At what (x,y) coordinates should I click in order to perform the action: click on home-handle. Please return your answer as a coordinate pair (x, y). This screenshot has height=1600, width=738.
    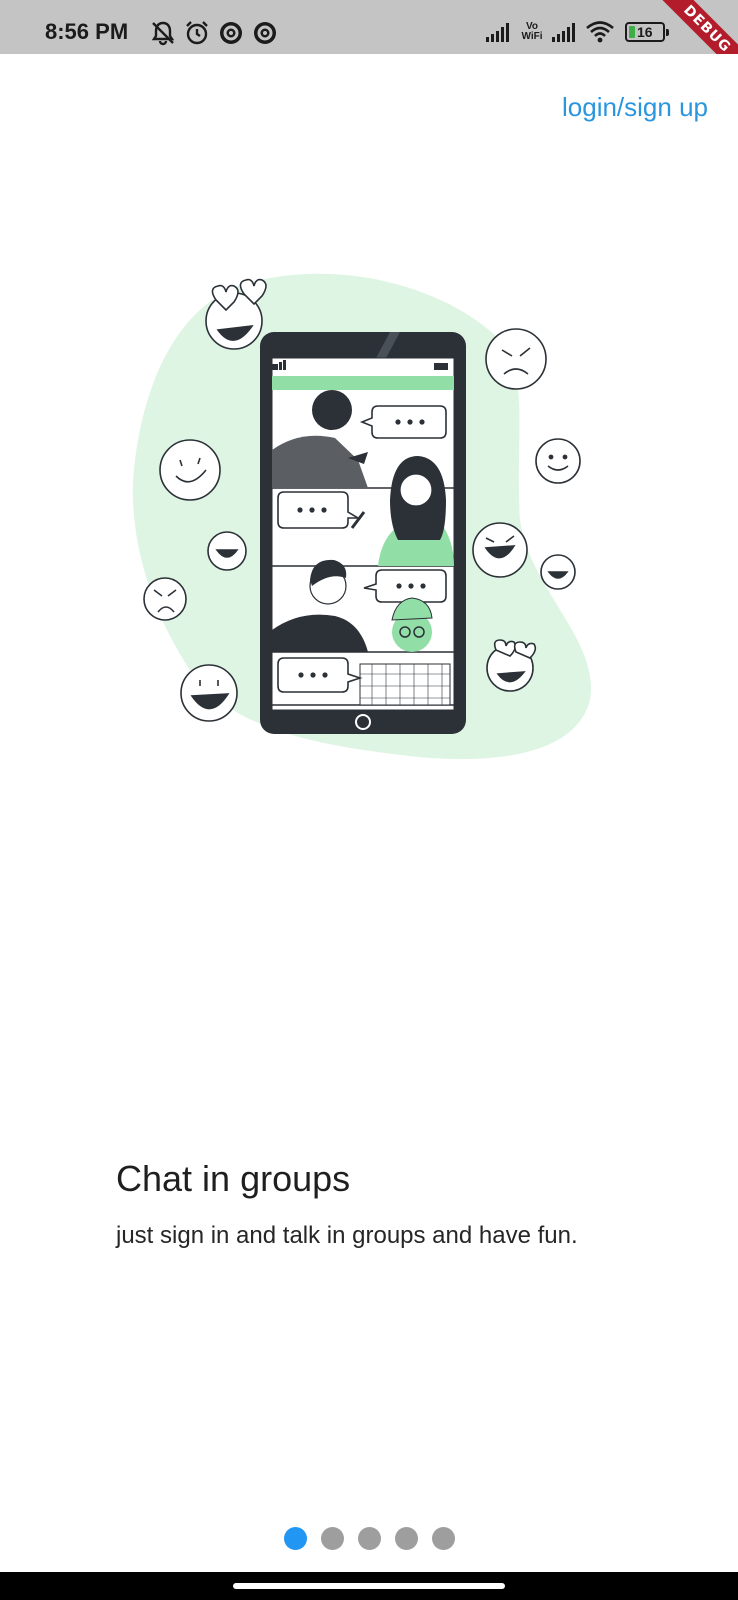
    Looking at the image, I should click on (369, 1586).